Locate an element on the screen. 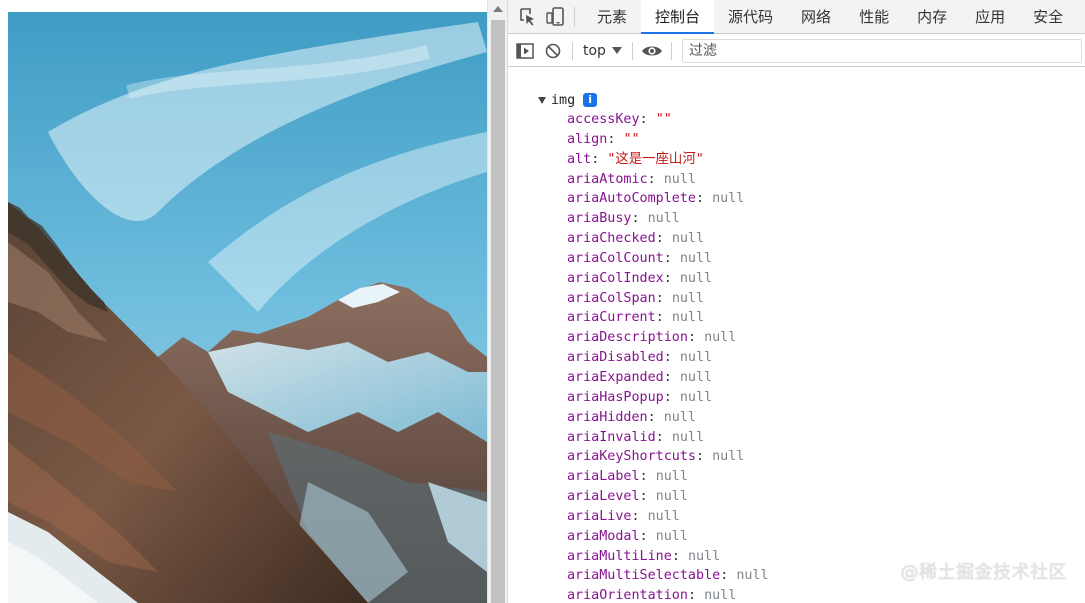 This screenshot has height=603, width=1085. property-key: ariaHidden is located at coordinates (607, 417).